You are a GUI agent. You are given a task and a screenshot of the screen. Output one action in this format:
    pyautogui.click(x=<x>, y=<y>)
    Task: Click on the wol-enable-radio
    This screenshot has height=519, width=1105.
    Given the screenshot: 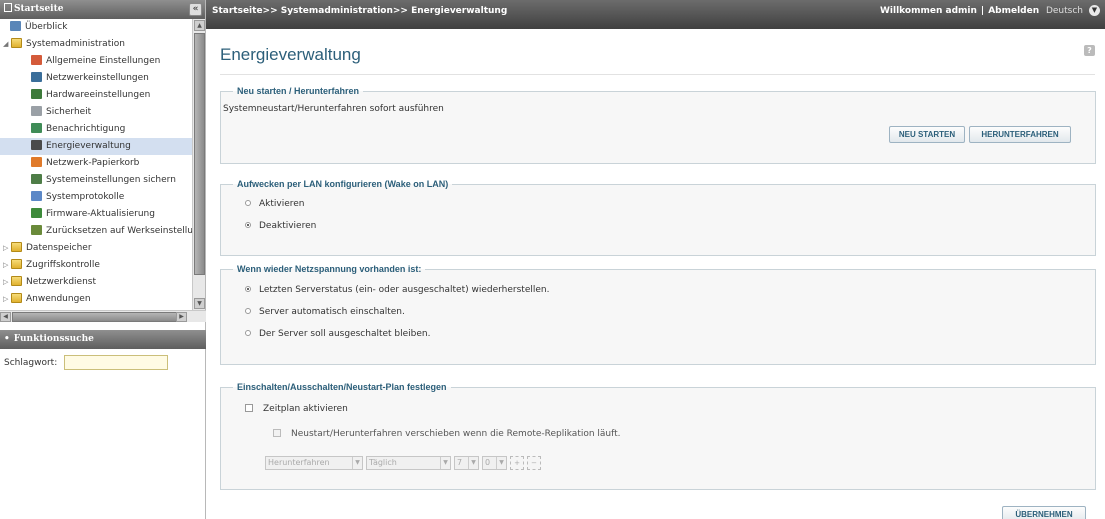 What is the action you would take?
    pyautogui.click(x=248, y=203)
    